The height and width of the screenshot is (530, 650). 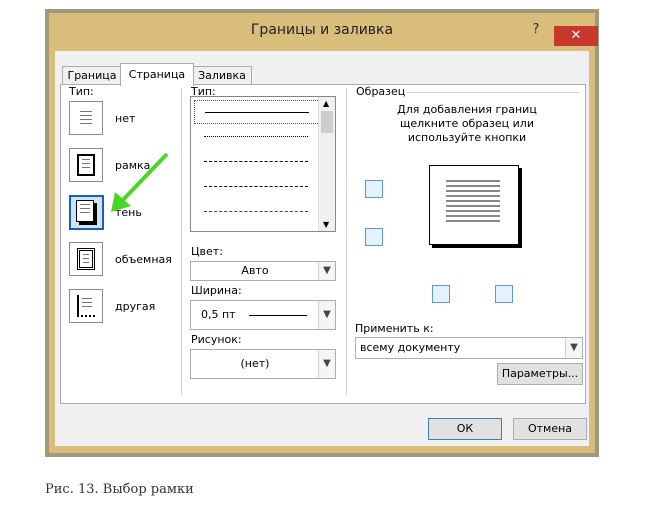 What do you see at coordinates (256, 161) in the screenshot?
I see `line-style-short-dash` at bounding box center [256, 161].